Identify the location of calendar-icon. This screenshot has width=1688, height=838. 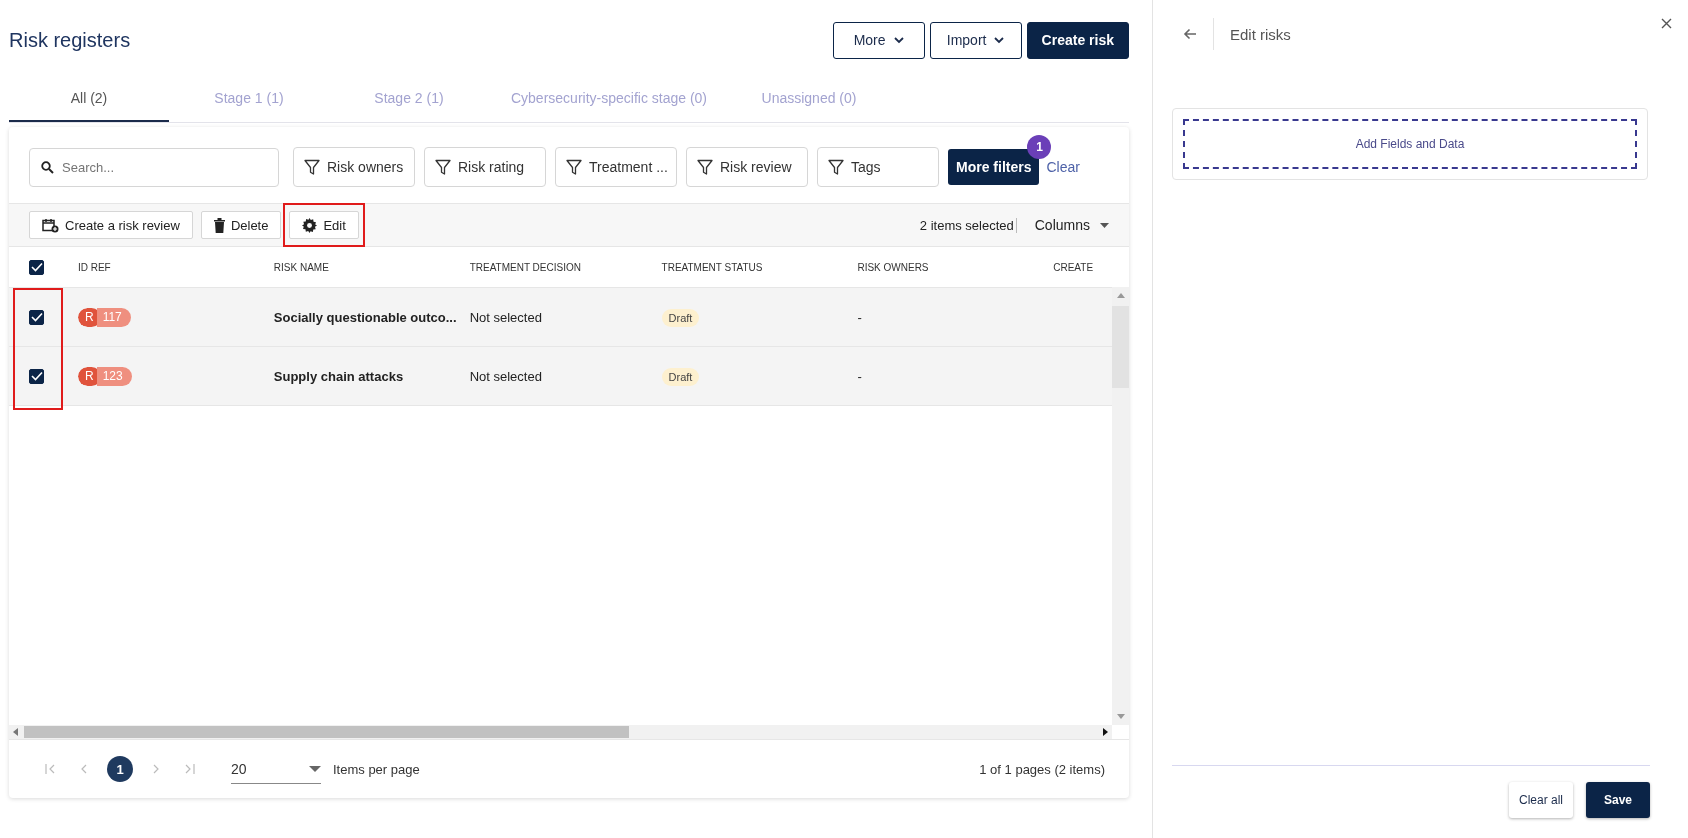
(50, 225).